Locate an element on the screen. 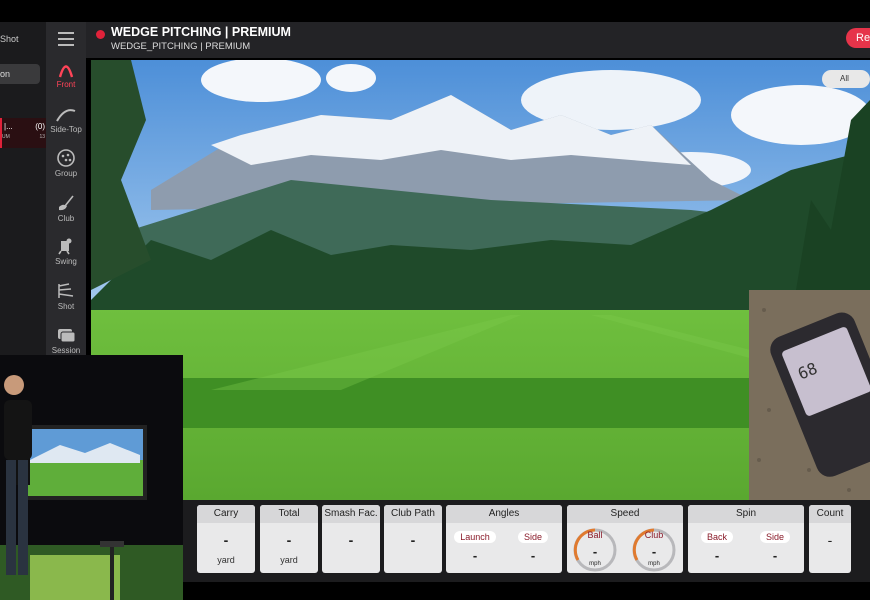 The image size is (870, 600). shot-item-count: (0) is located at coordinates (40, 126).